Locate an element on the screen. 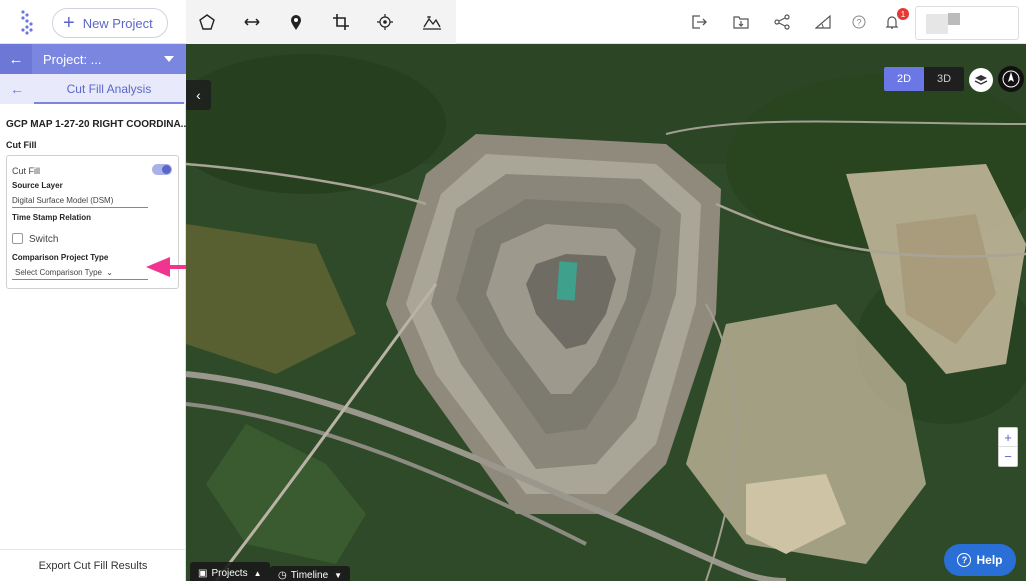  avatar is located at coordinates (937, 24).